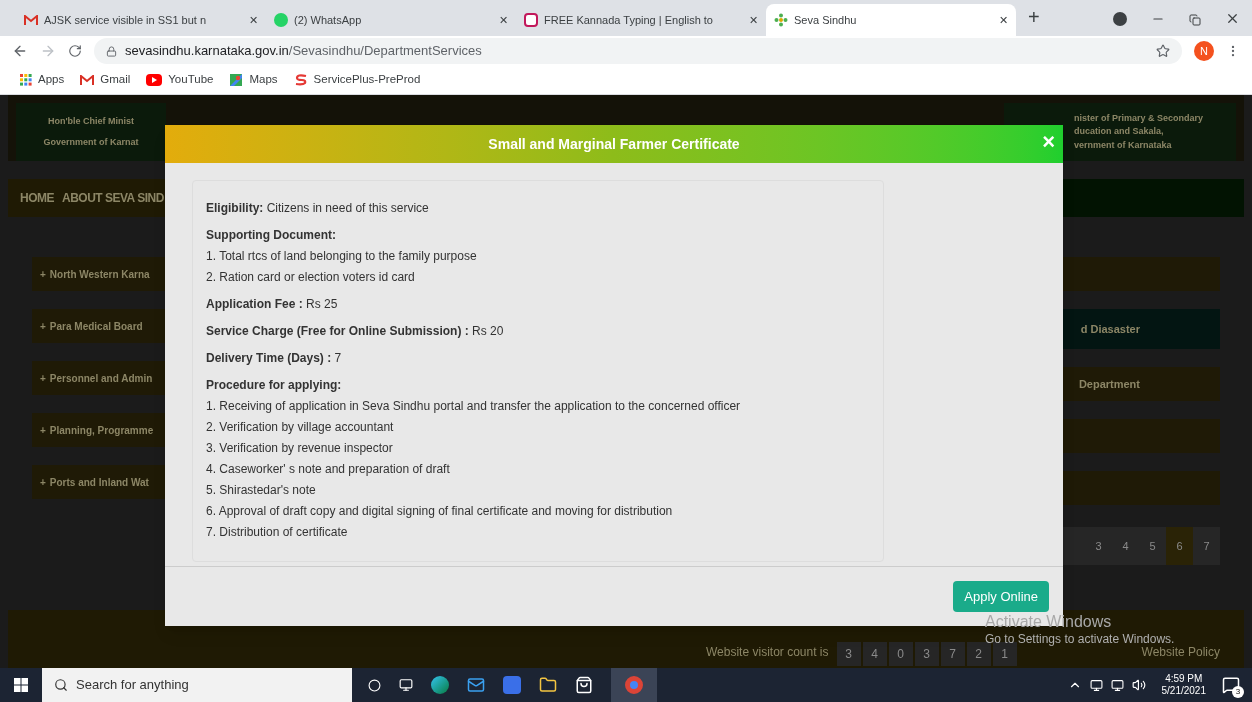  I want to click on detail-text: Service Charge (Free for Online Submission) : Rs 20, so click(355, 331).